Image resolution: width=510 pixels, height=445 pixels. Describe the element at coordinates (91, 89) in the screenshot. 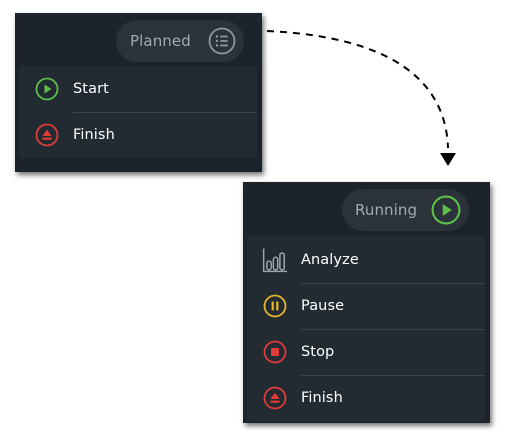

I see `menu-item-label: Start` at that location.